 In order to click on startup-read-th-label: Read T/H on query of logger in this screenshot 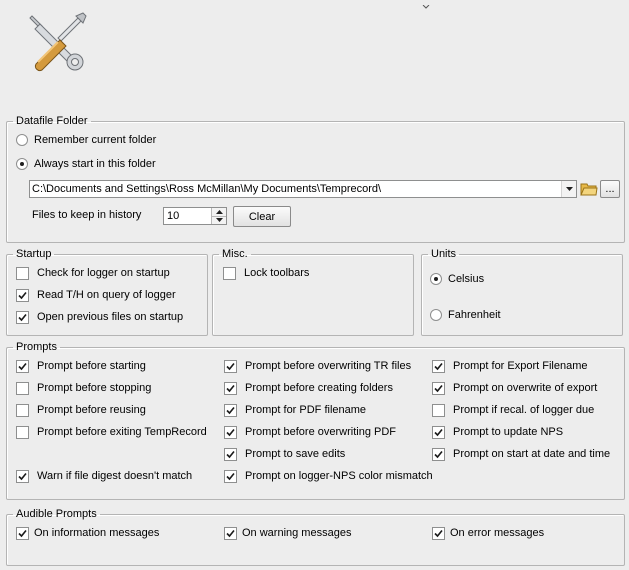, I will do `click(106, 295)`.